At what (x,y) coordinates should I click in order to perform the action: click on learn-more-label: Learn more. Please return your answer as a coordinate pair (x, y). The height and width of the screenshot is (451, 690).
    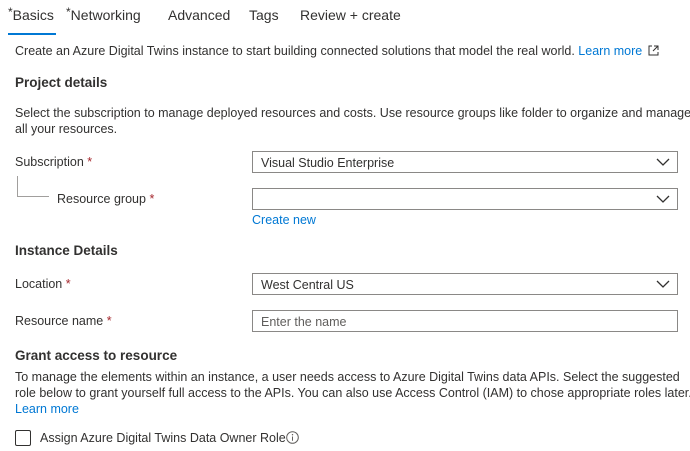
    Looking at the image, I should click on (610, 51).